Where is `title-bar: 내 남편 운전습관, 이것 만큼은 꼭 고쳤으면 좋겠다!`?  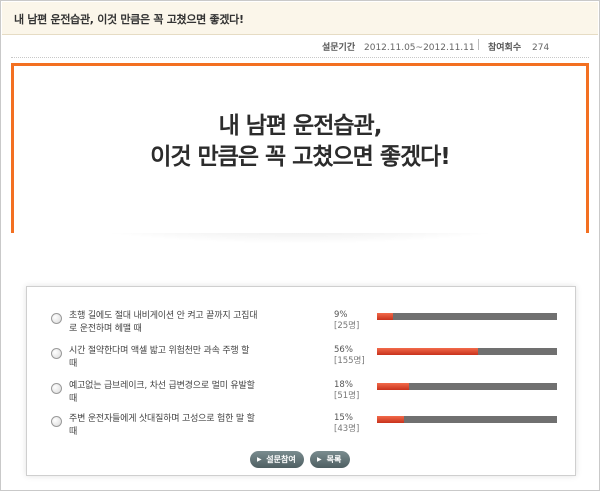
title-bar: 내 남편 운전습관, 이것 만큼은 꼭 고쳤으면 좋겠다! is located at coordinates (300, 18).